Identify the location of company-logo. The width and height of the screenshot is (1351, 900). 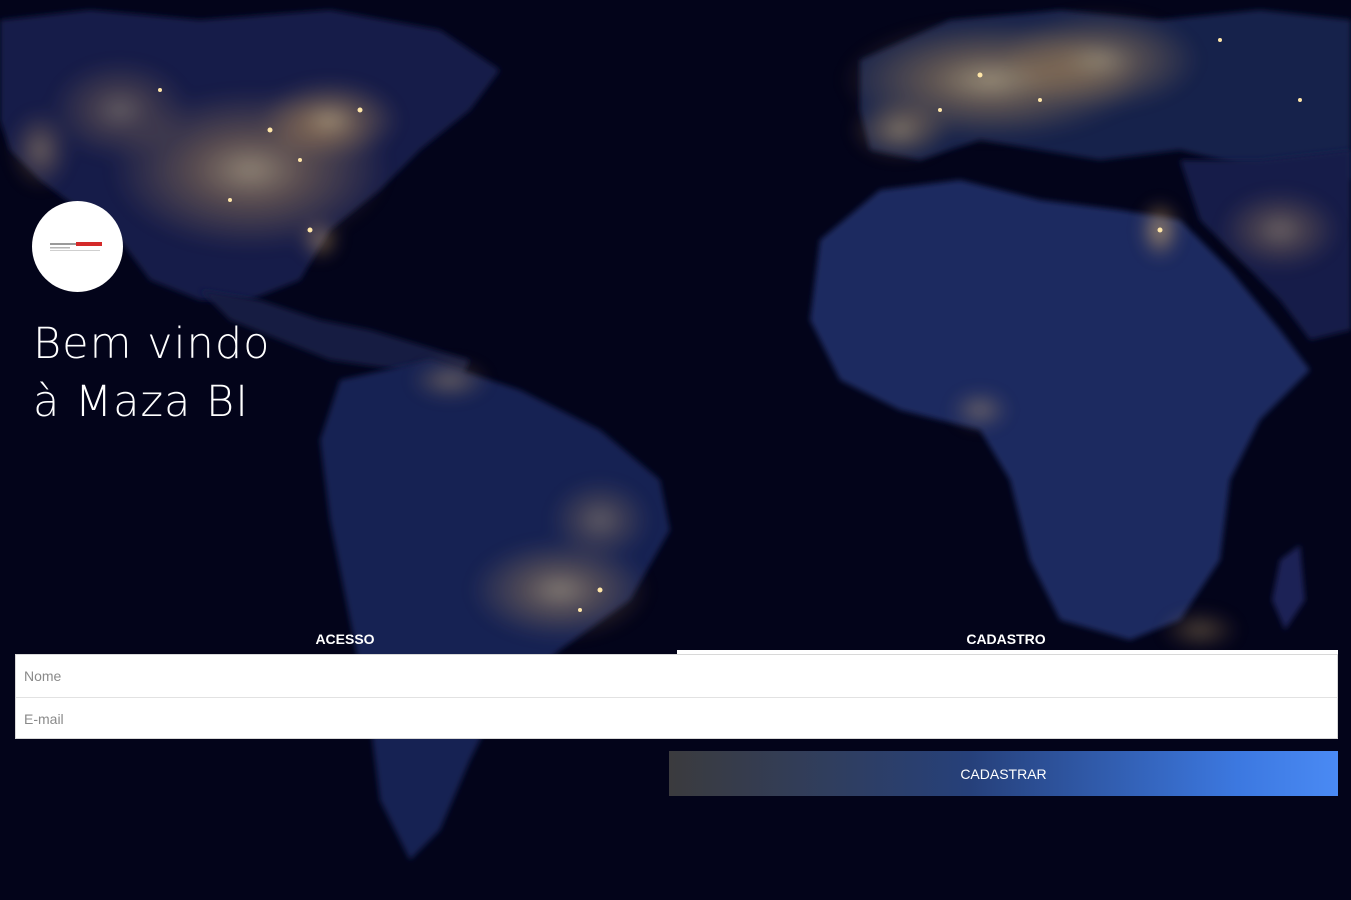
(77, 246).